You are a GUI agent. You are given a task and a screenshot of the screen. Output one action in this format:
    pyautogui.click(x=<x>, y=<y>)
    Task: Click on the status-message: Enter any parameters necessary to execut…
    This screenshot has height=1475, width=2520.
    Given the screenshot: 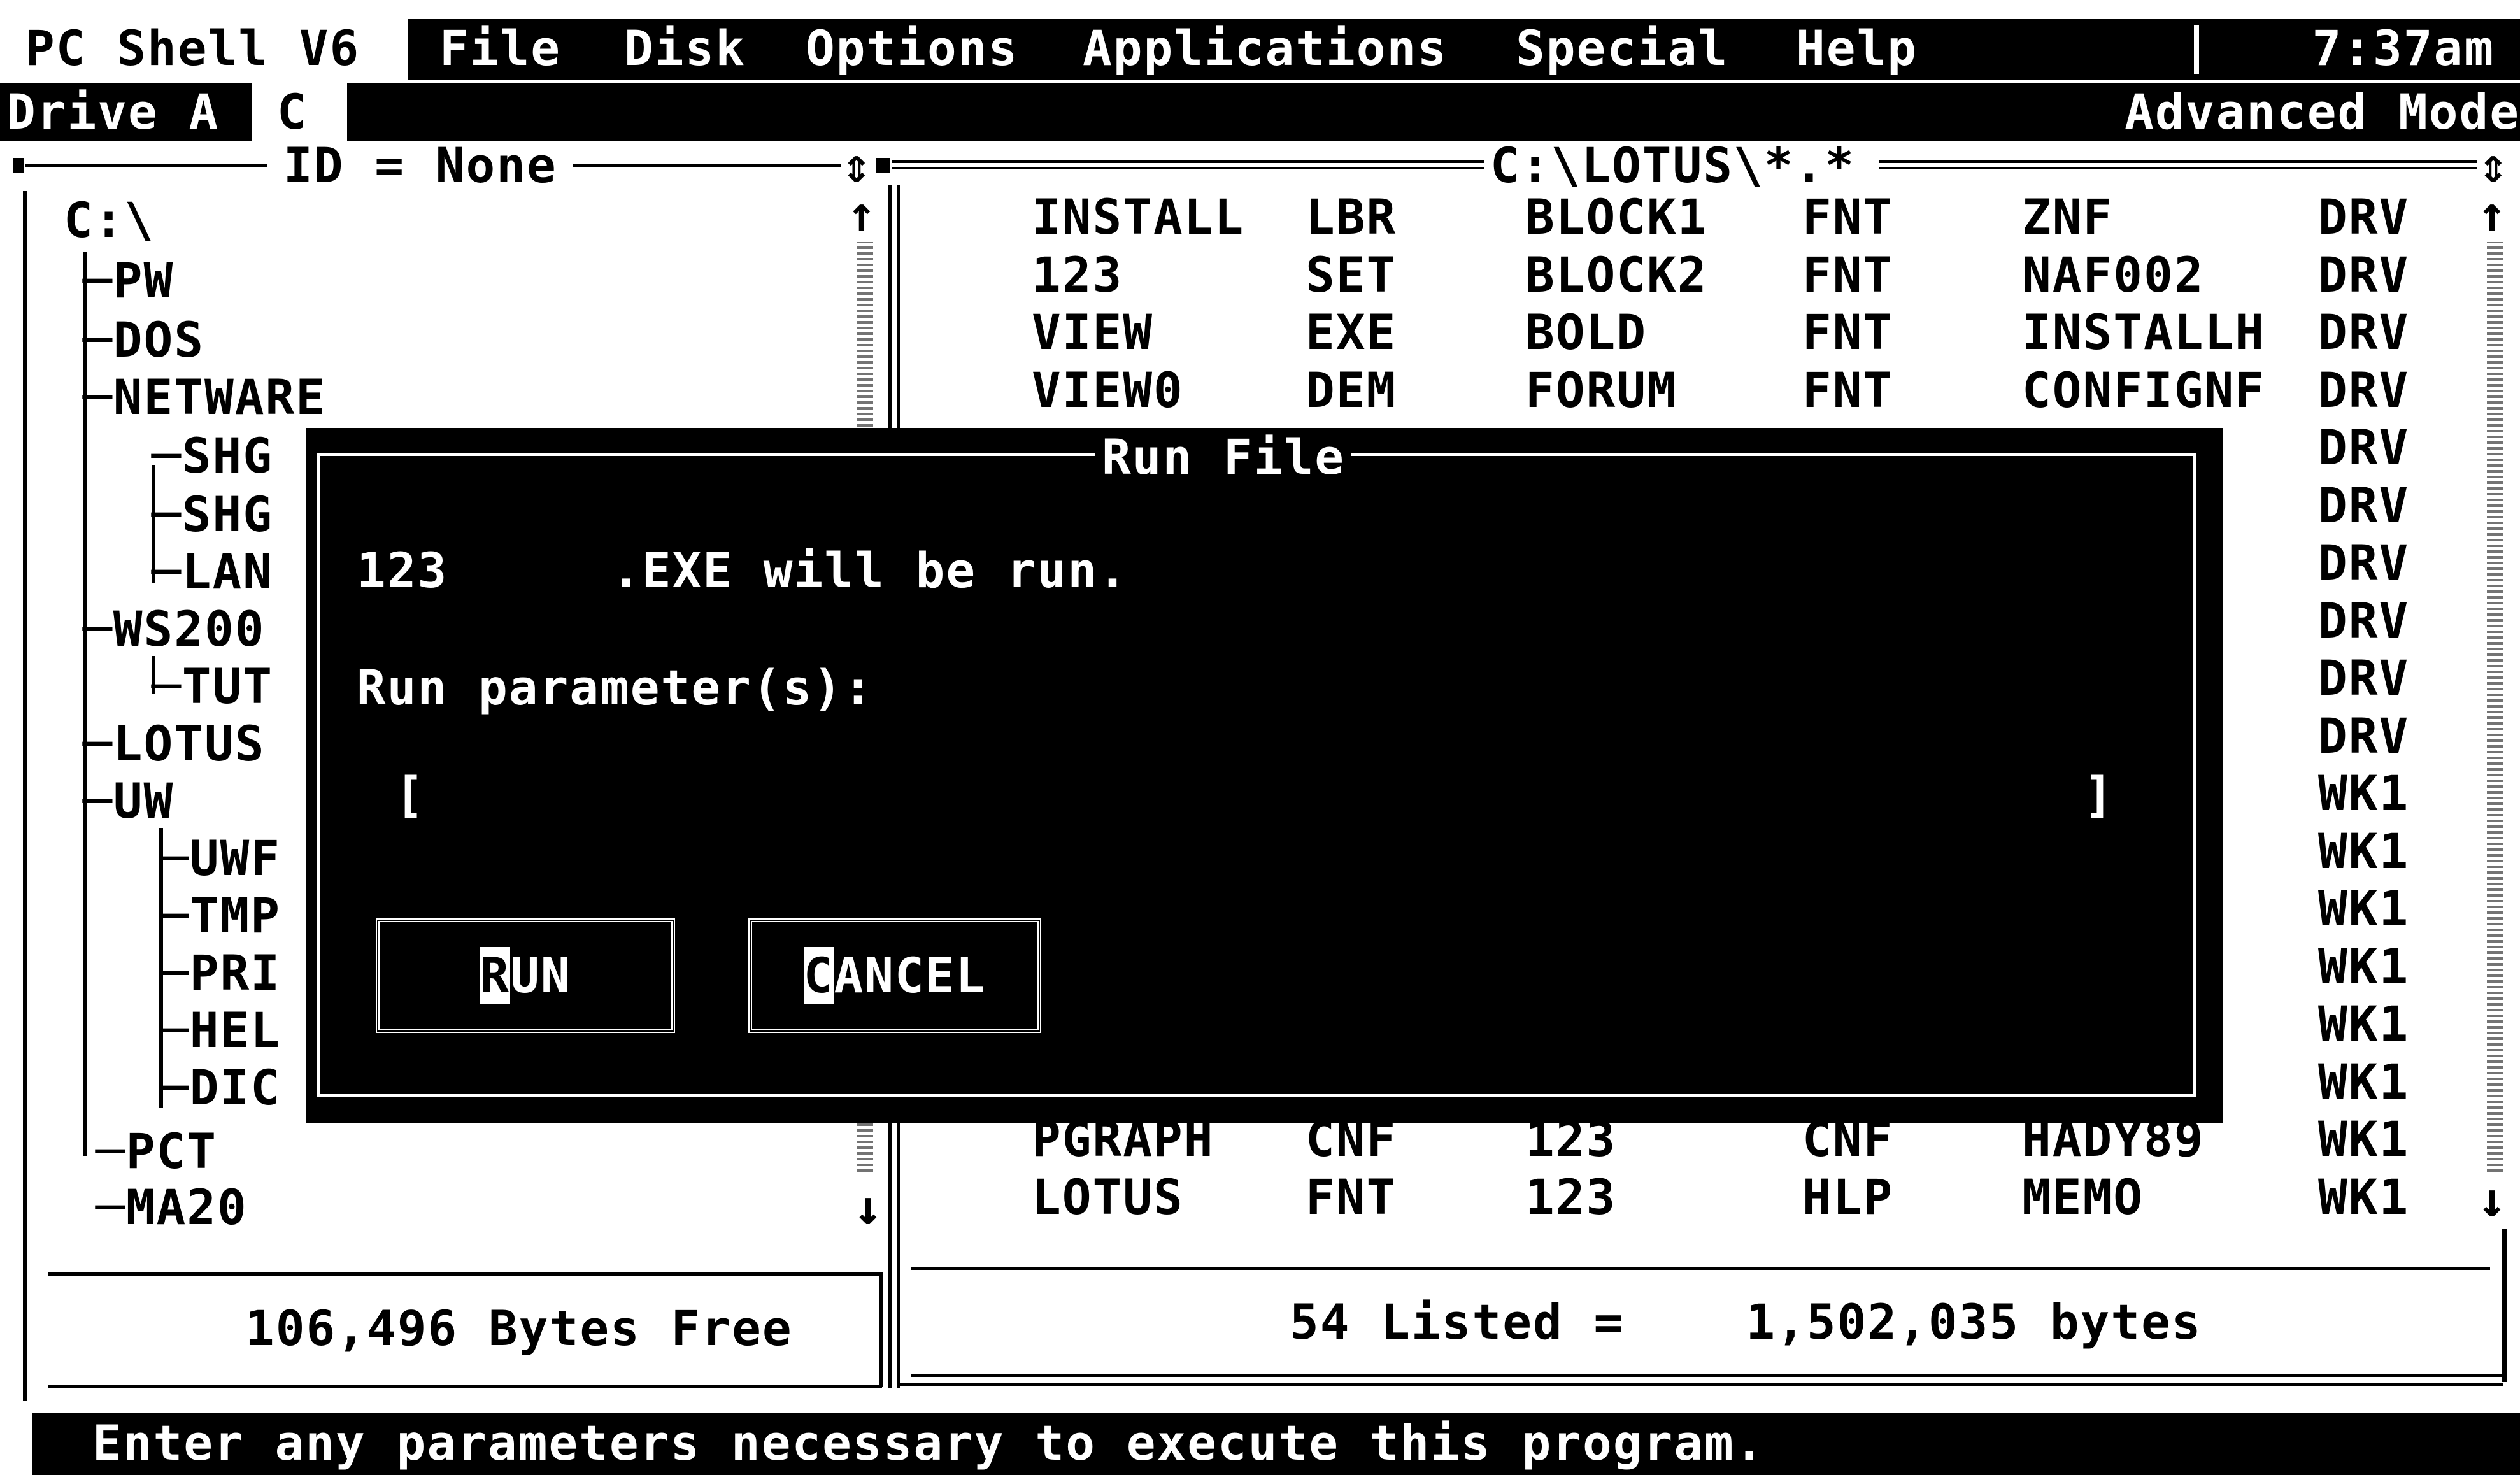 What is the action you would take?
    pyautogui.click(x=928, y=1442)
    